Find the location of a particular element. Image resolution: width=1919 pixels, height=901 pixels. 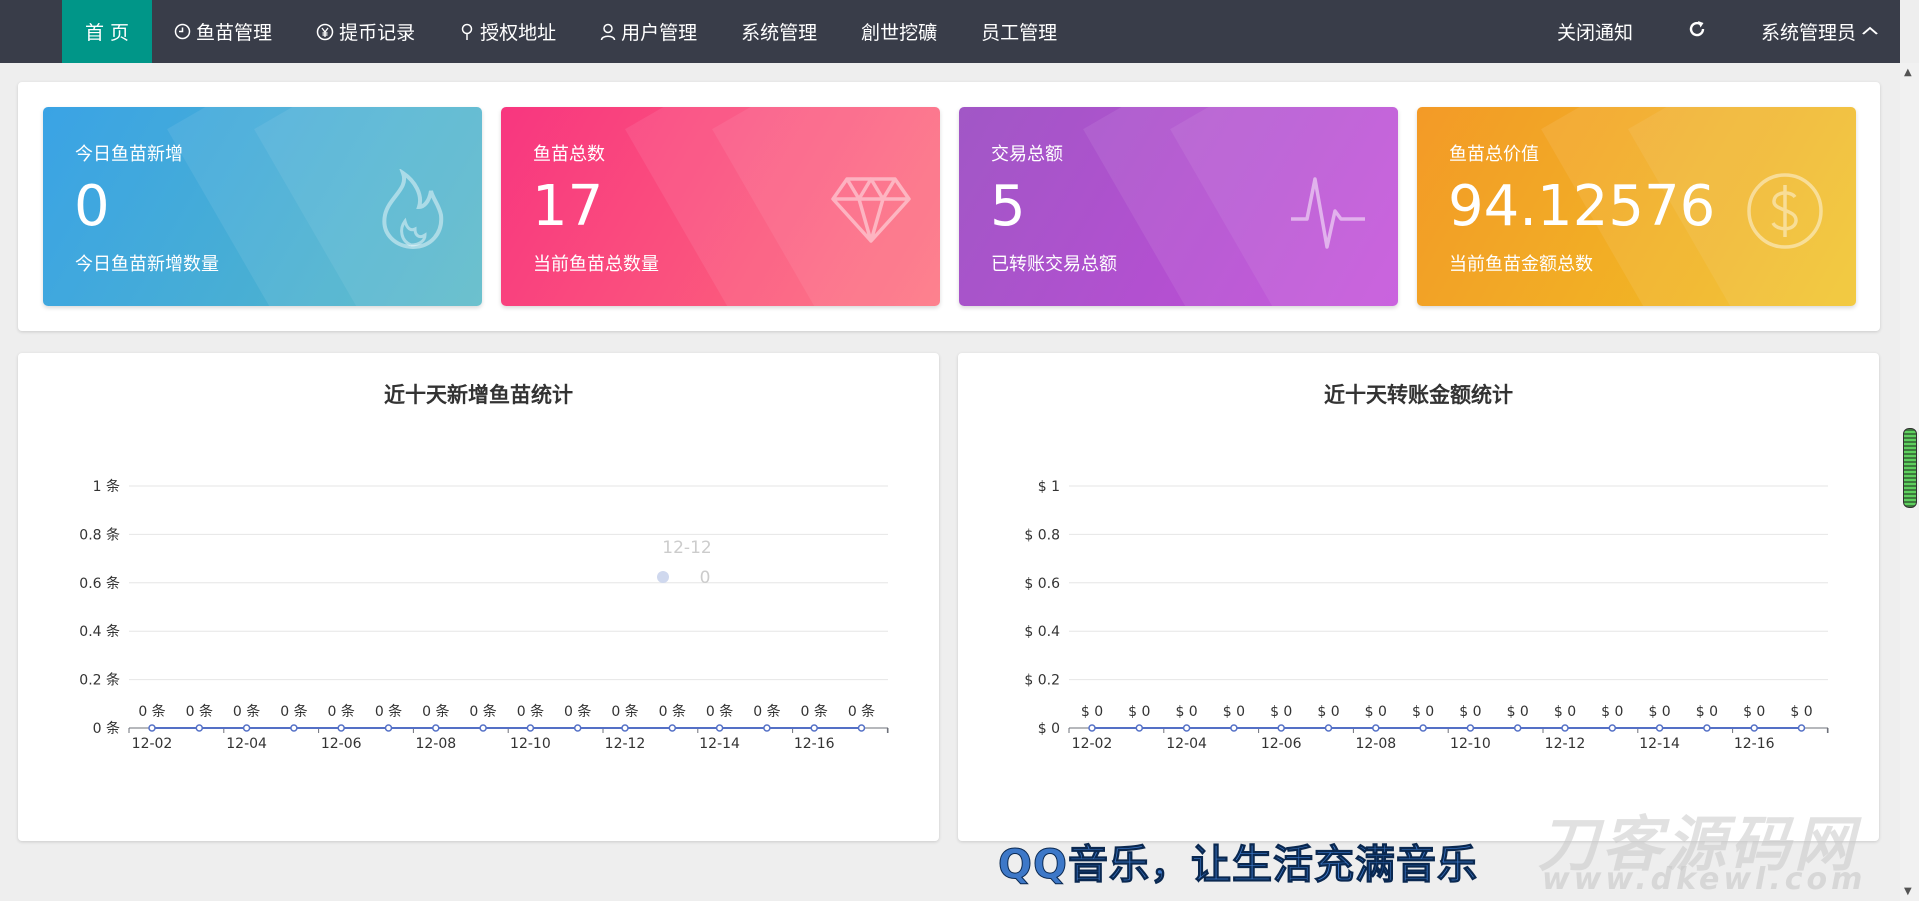

card-value: 5 is located at coordinates (1008, 206).